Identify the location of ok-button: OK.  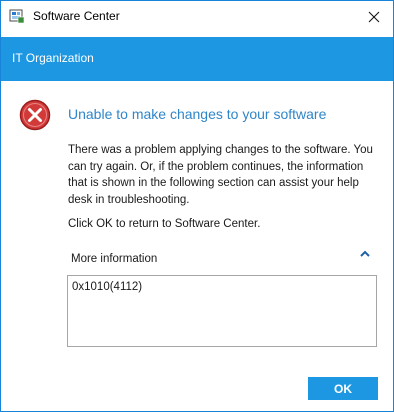
(343, 388).